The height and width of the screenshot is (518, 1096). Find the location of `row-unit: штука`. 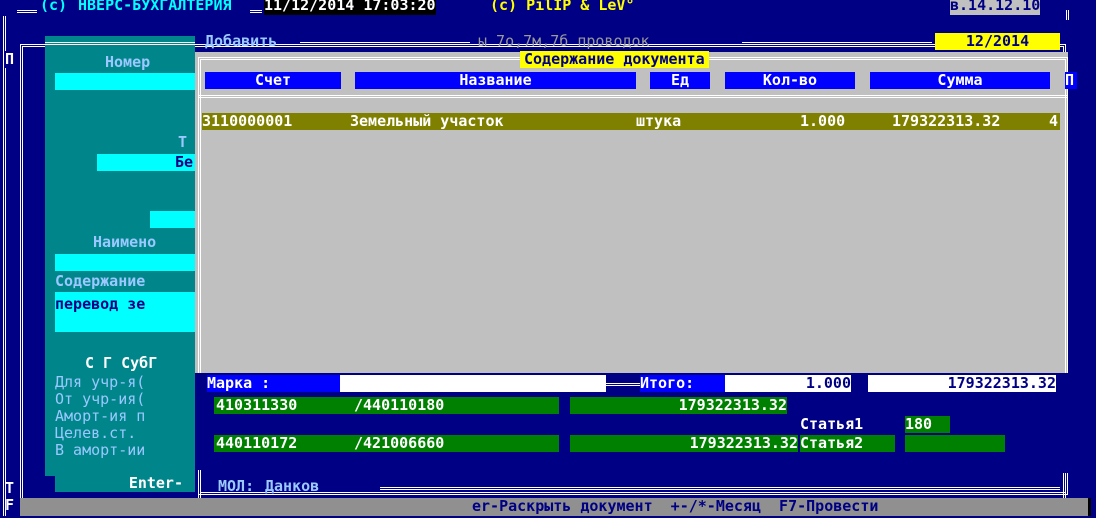

row-unit: штука is located at coordinates (659, 121).